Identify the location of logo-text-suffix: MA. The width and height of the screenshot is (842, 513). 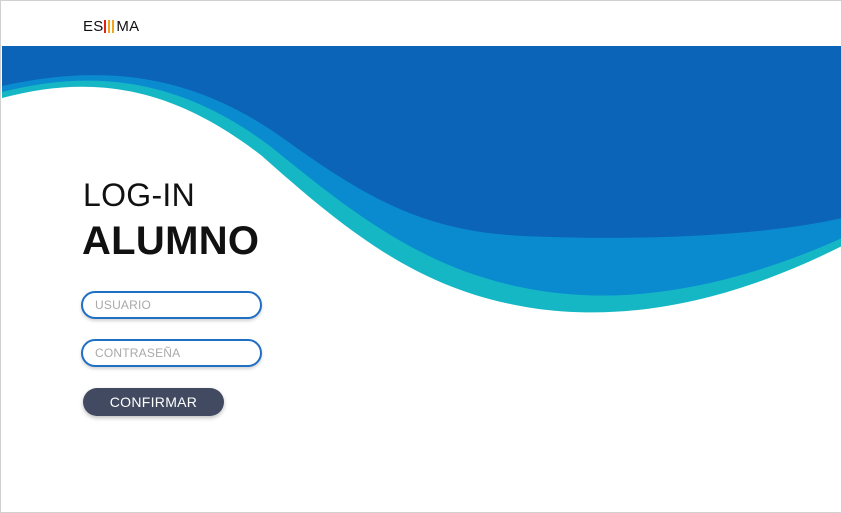
(128, 26).